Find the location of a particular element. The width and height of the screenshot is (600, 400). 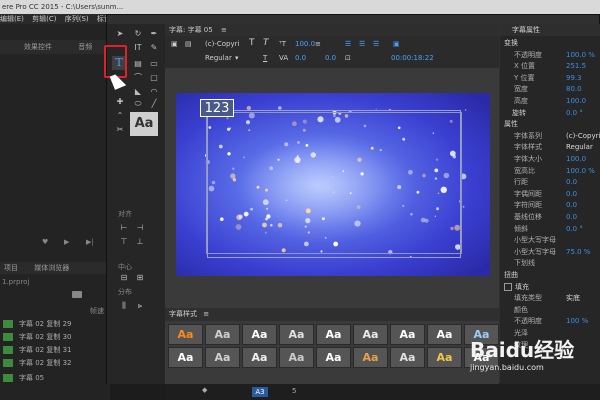

center-v-icon: ⊞ is located at coordinates (140, 278).